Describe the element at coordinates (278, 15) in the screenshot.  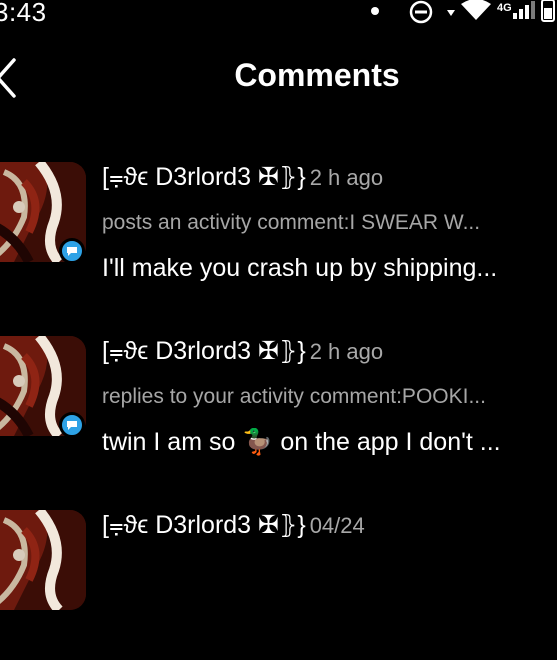
I see `status-bar: 3:43 4G` at that location.